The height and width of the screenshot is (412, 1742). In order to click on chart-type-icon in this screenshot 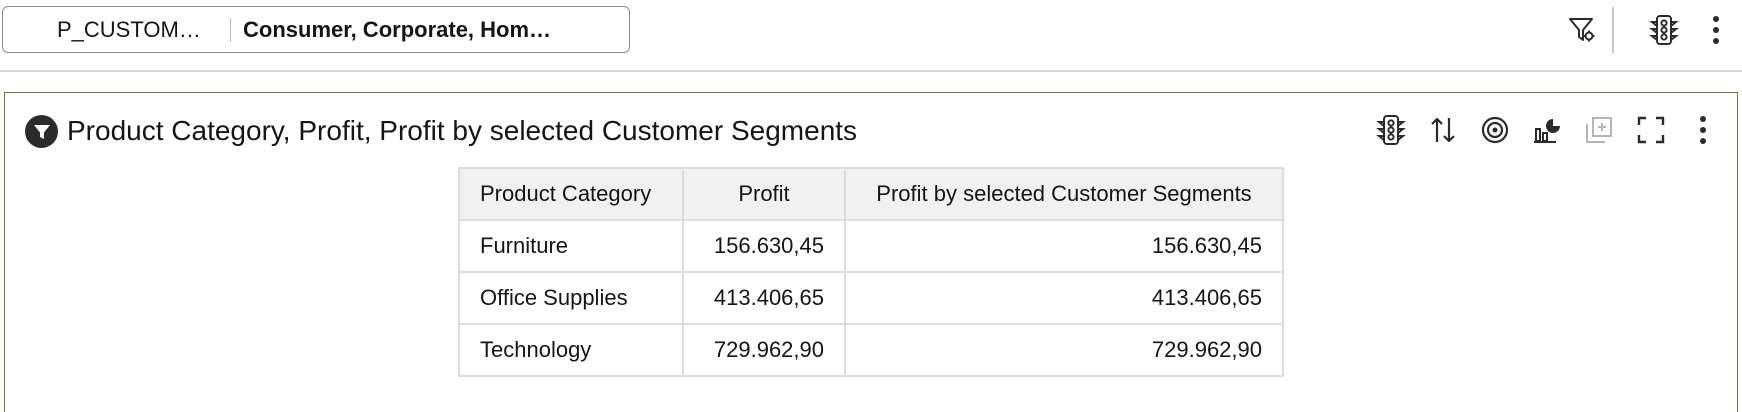, I will do `click(1547, 131)`.